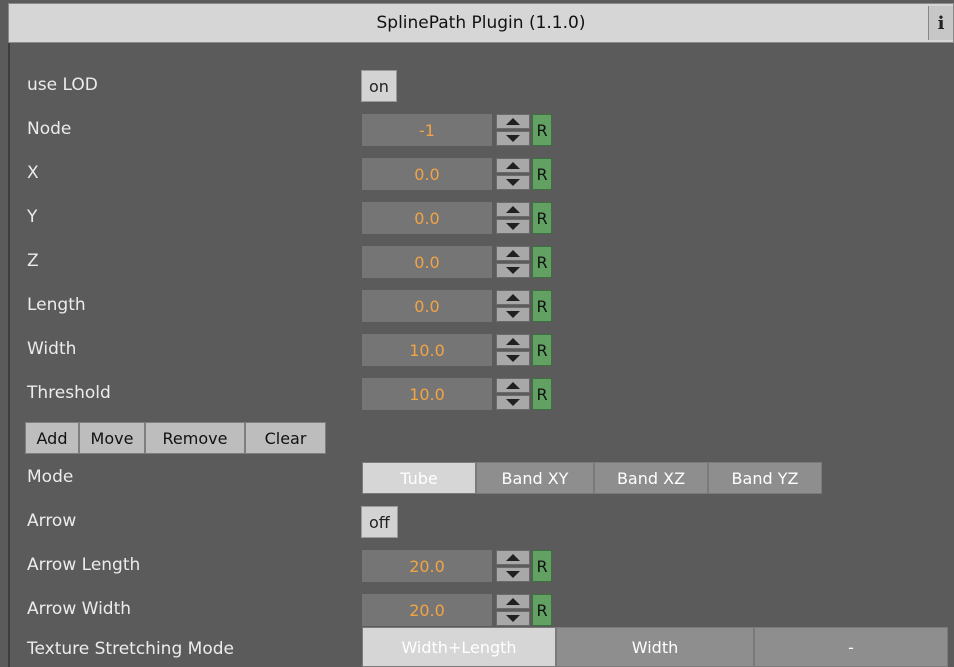 The width and height of the screenshot is (954, 667). I want to click on arrow-length-label: Arrow Length, so click(84, 565).